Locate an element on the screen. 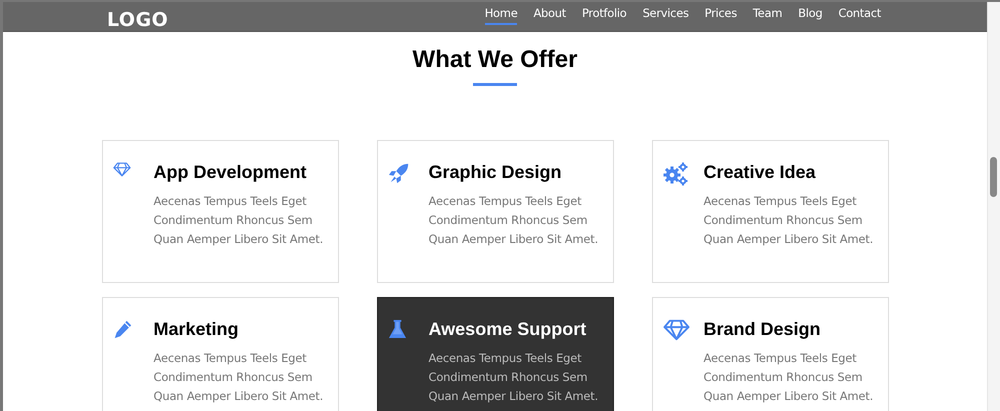 This screenshot has height=411, width=1000. nav-link: About is located at coordinates (549, 14).